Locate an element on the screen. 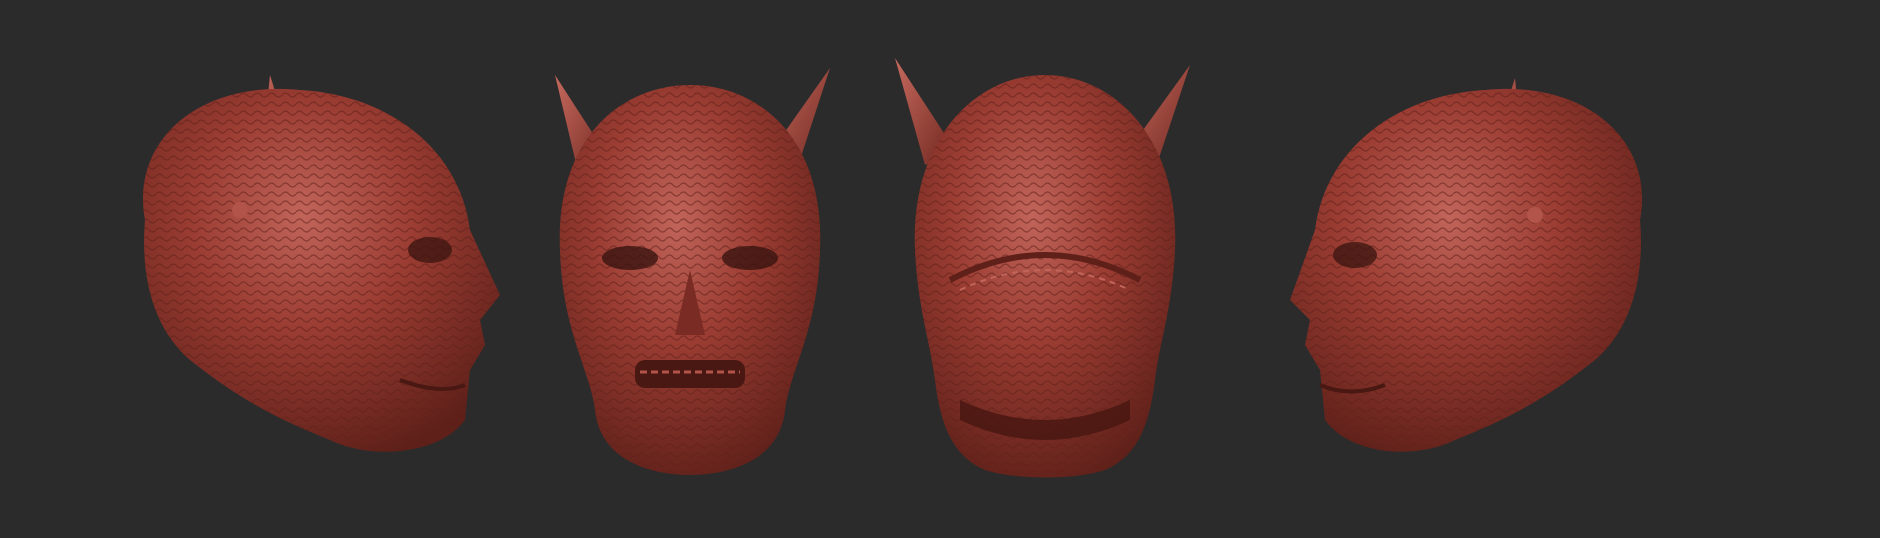 This screenshot has width=1880, height=538. demon-head-front is located at coordinates (692, 271).